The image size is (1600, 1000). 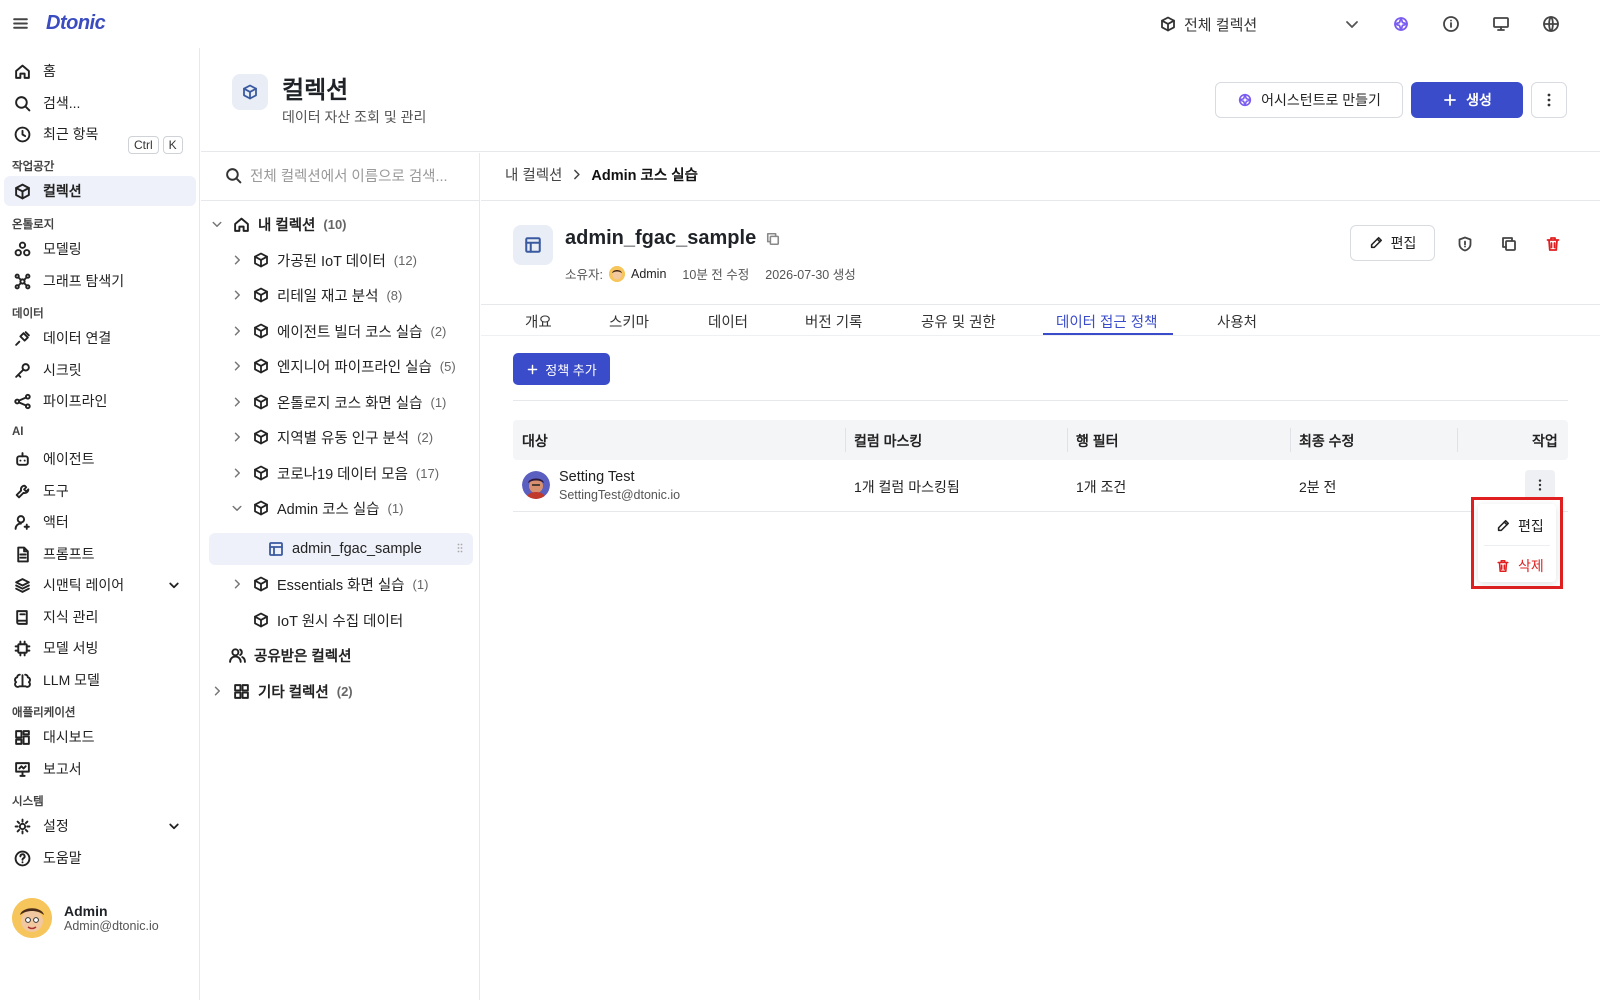 I want to click on policy-target-email: SettingTest@dtonic.io, so click(x=620, y=495).